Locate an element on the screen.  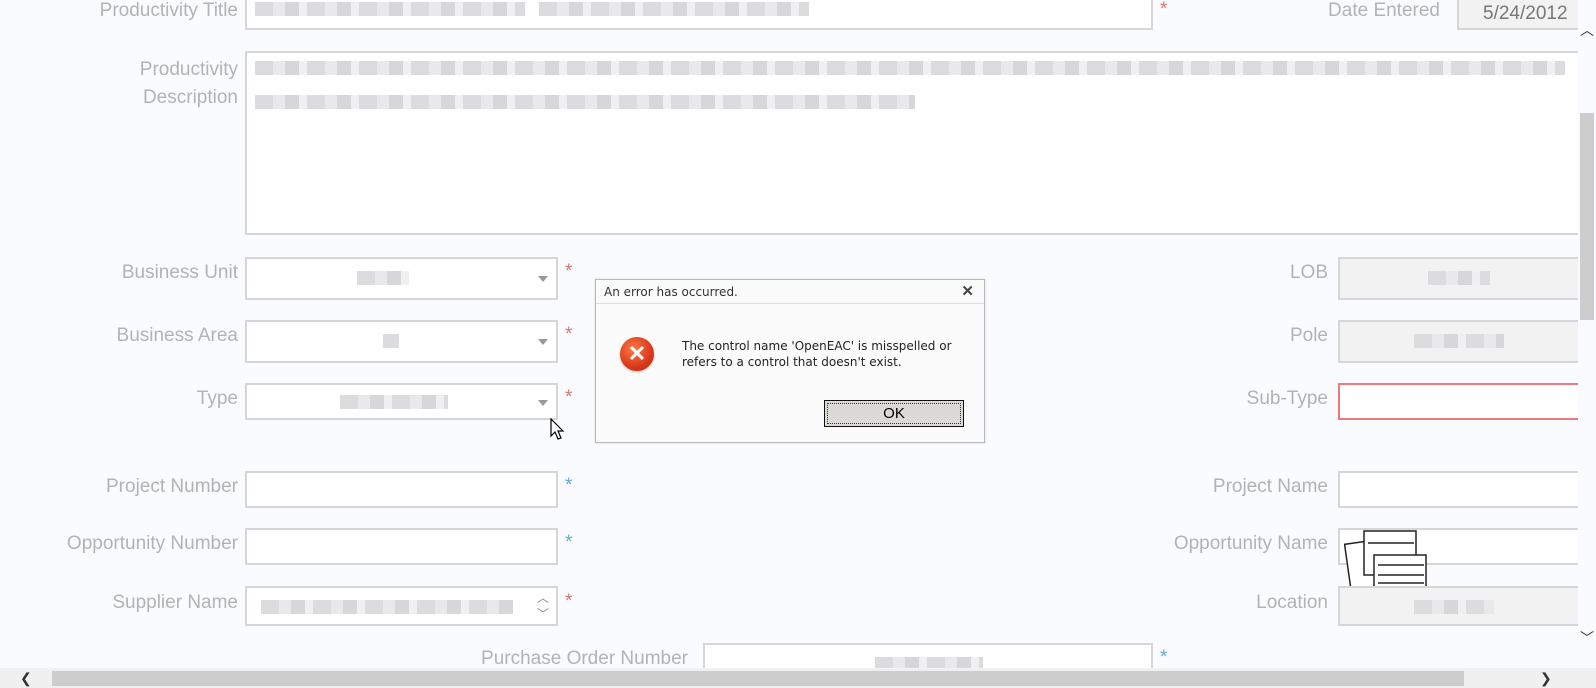
horizontal-scroll-thumb is located at coordinates (758, 678).